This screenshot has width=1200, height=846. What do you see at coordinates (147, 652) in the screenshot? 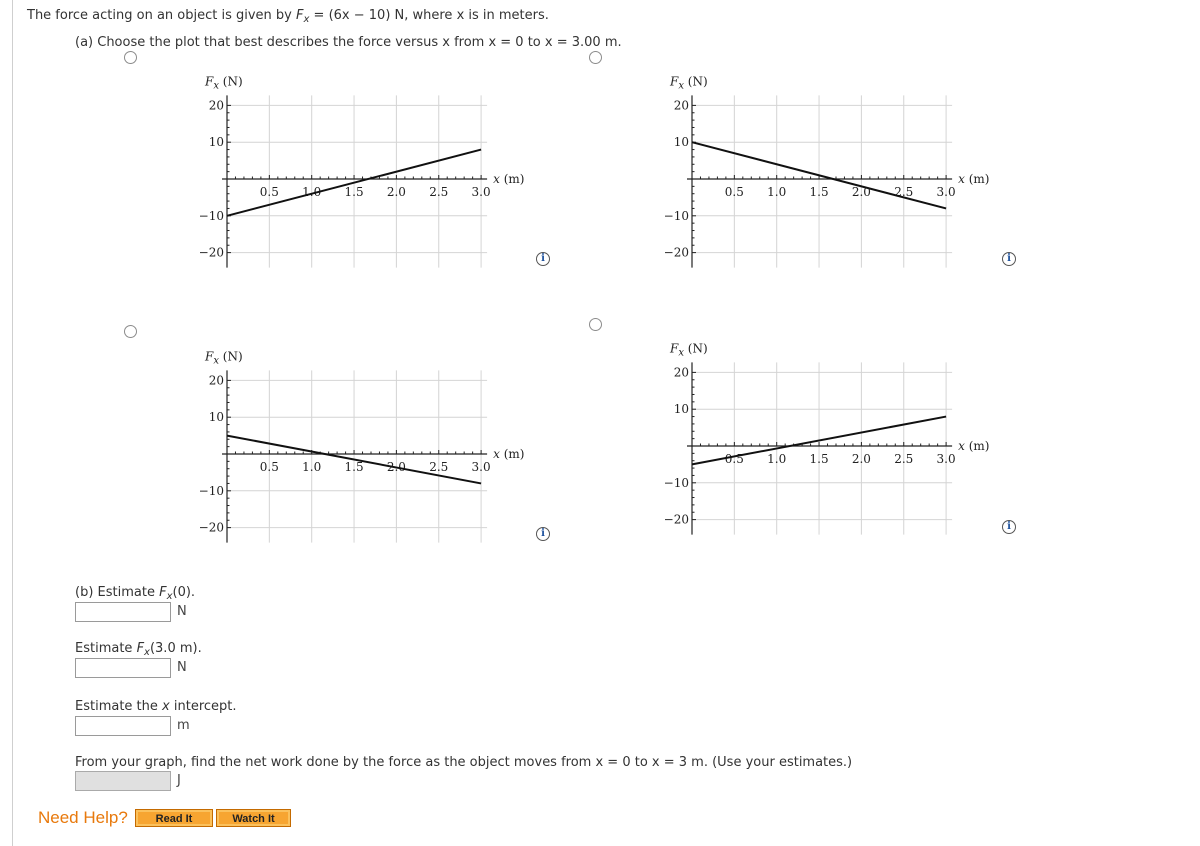
I see `fx3-label-sub: x` at bounding box center [147, 652].